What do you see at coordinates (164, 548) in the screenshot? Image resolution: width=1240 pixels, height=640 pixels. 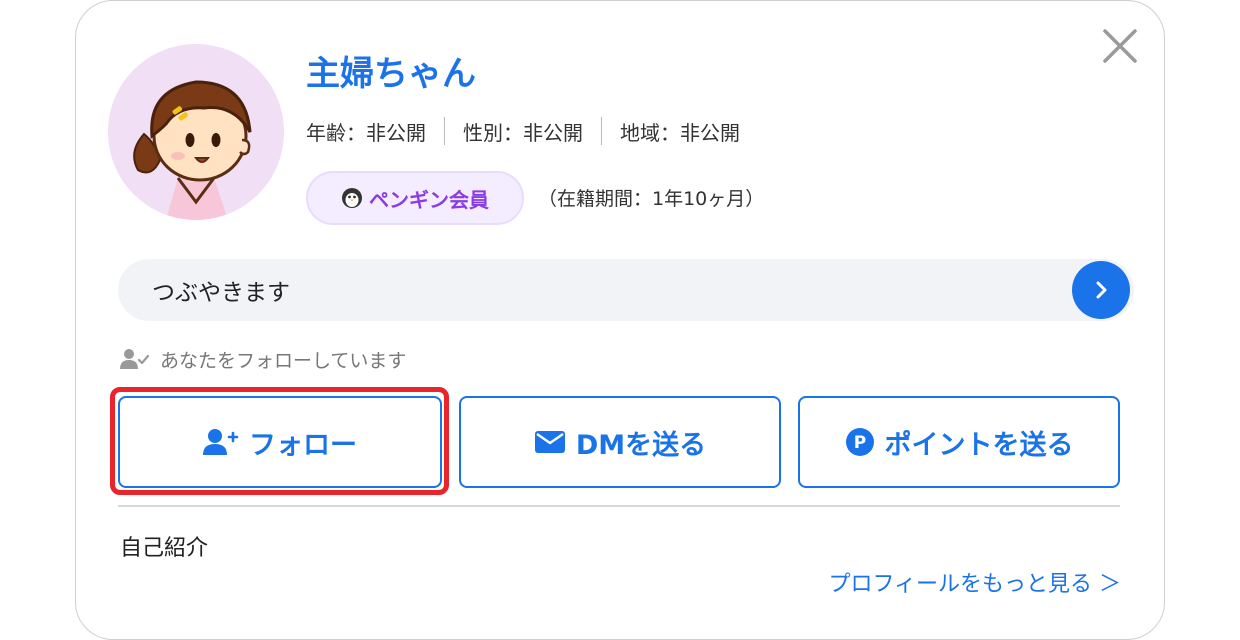 I see `intro-label: 自己紹介` at bounding box center [164, 548].